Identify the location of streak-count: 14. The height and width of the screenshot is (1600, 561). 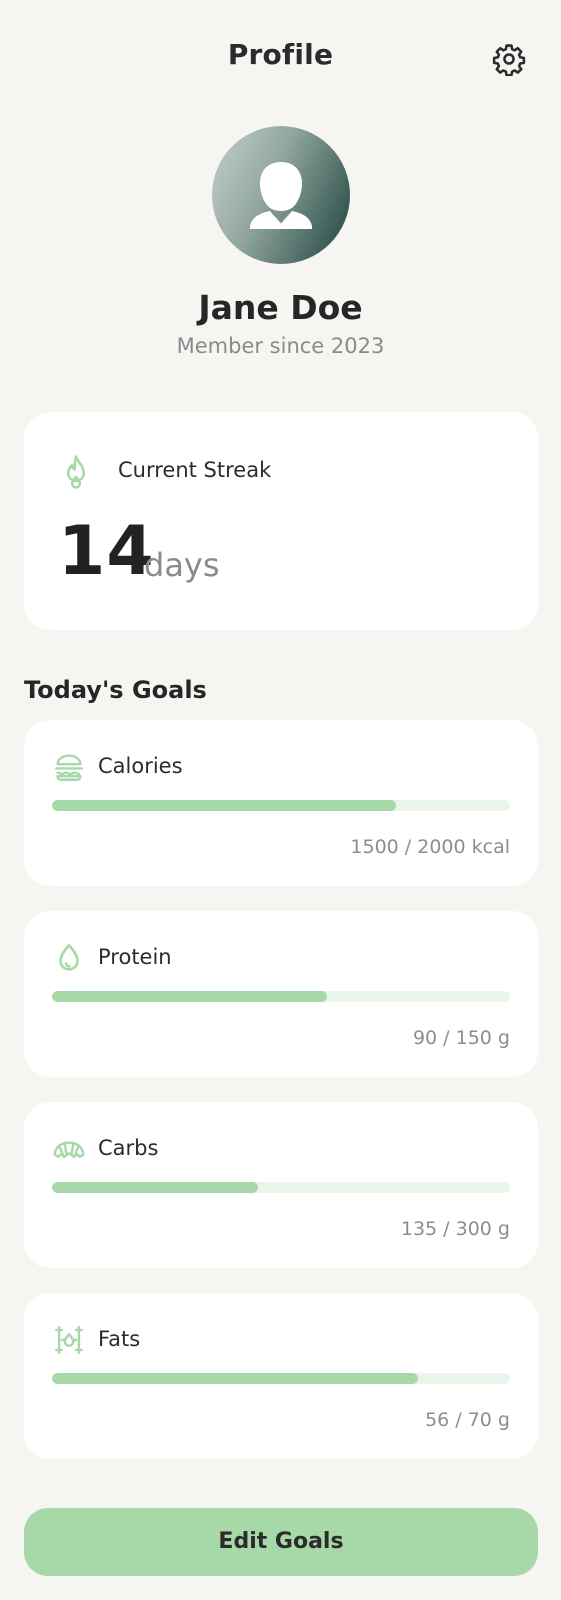
(106, 551).